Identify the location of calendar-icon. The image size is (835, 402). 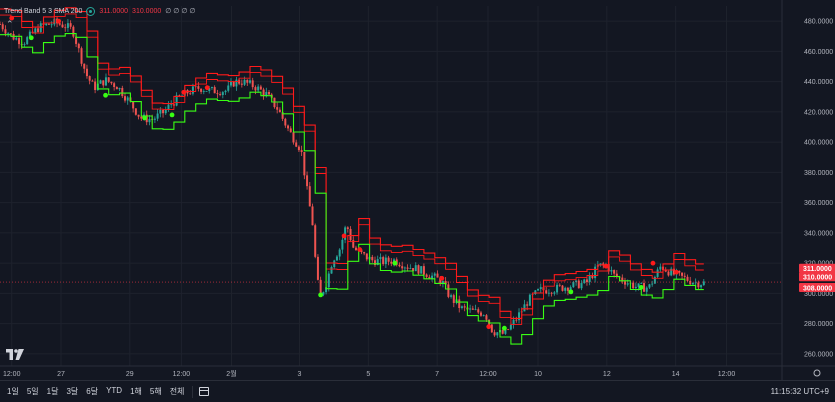
(204, 391).